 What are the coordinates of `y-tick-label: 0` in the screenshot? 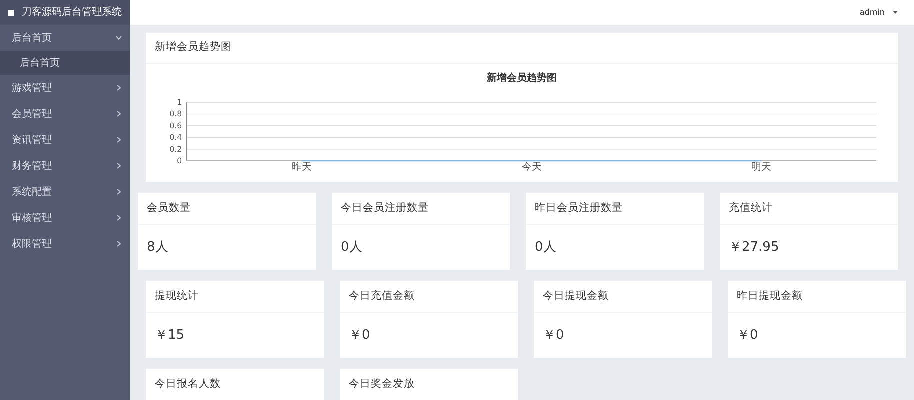 It's located at (179, 161).